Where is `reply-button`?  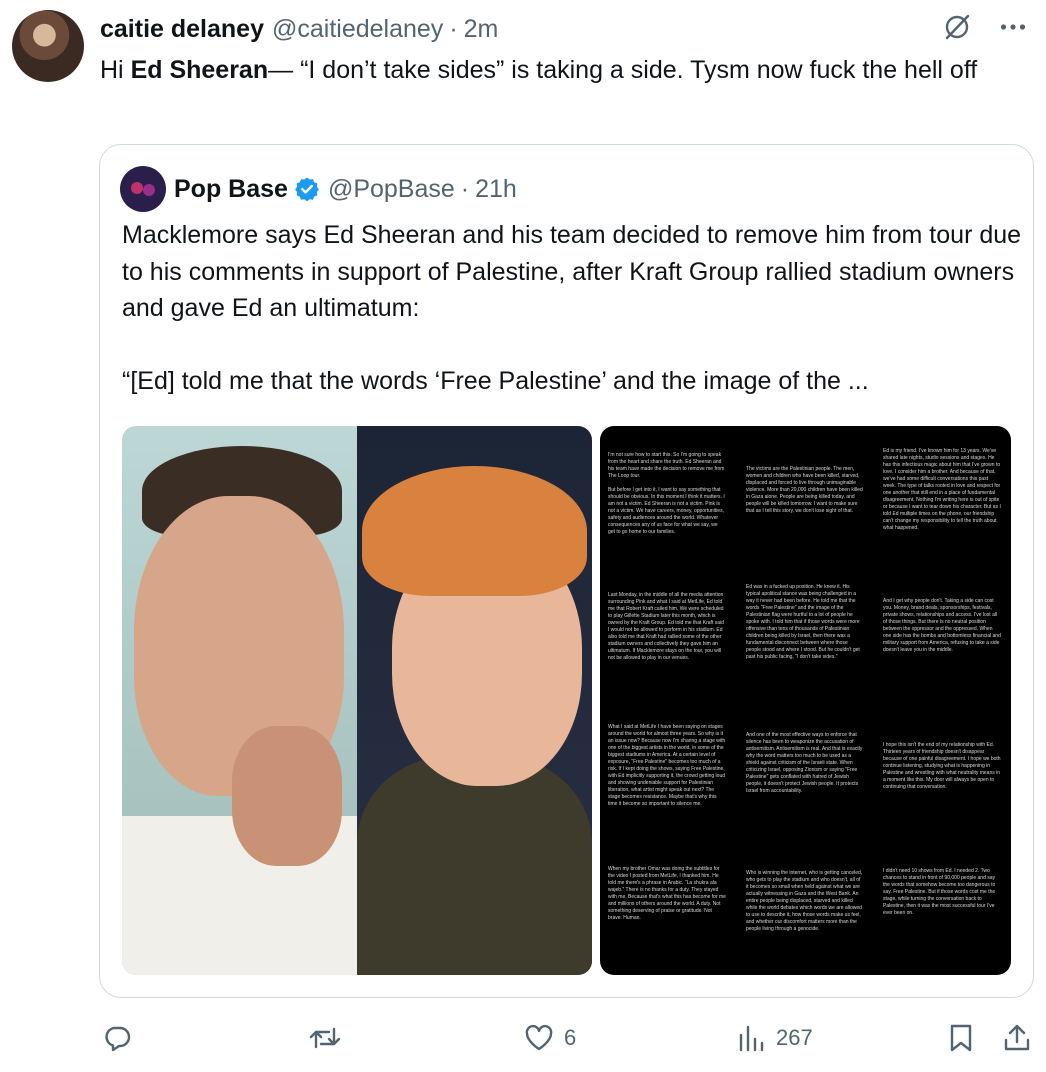
reply-button is located at coordinates (122, 1038).